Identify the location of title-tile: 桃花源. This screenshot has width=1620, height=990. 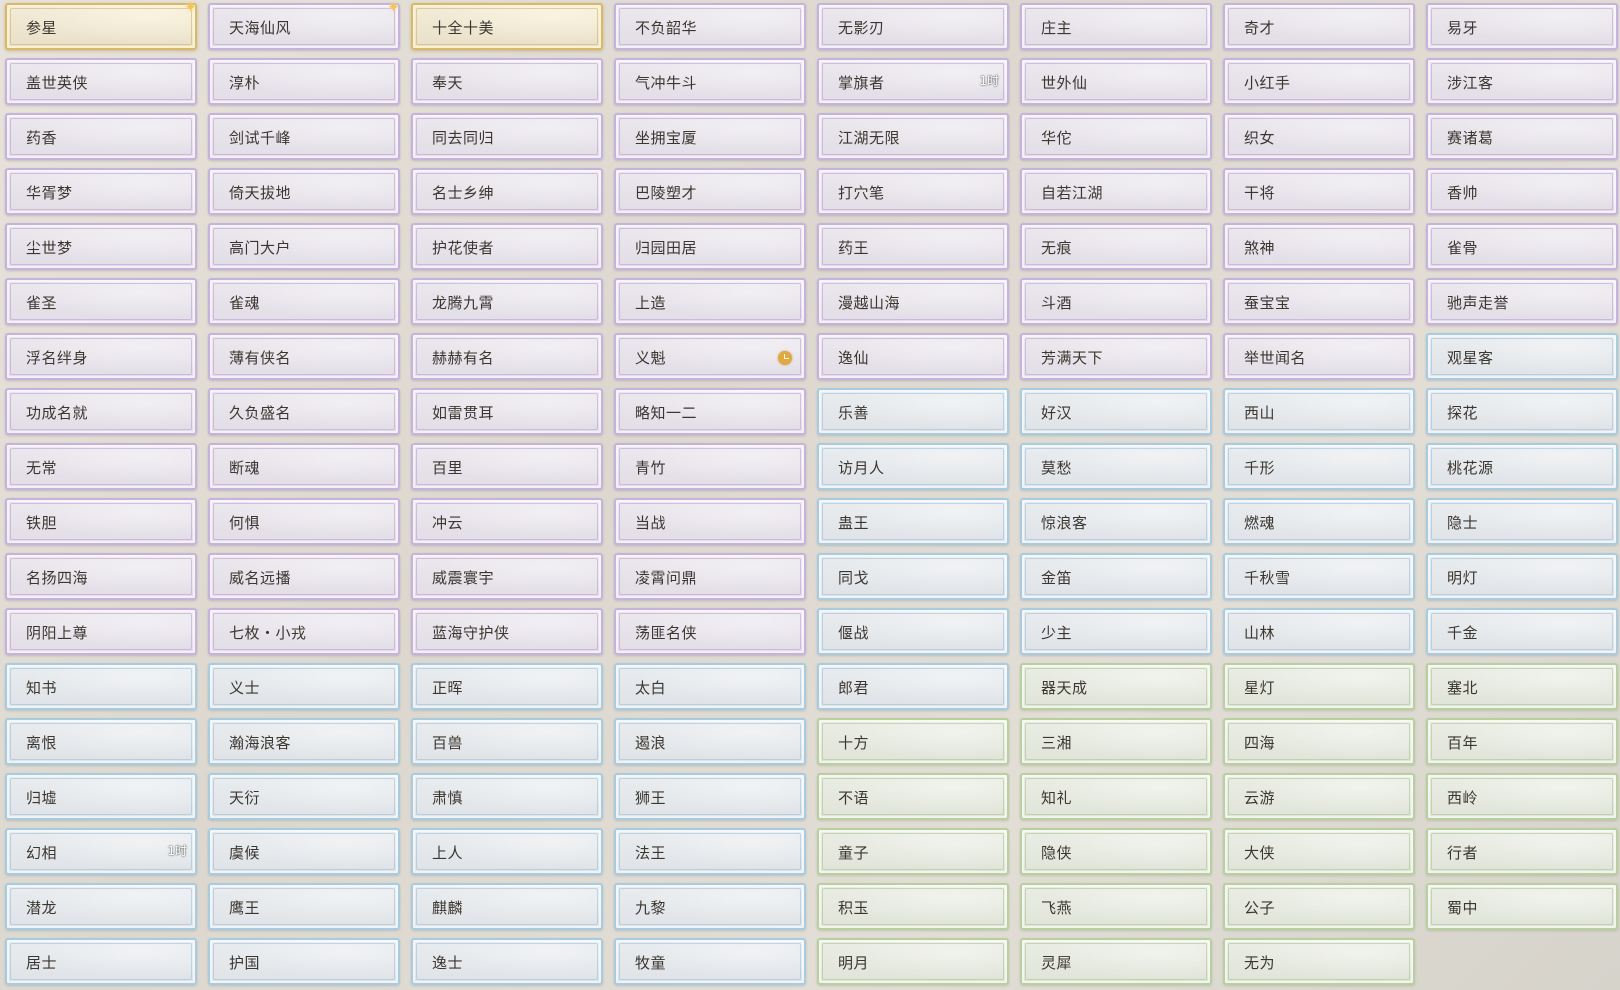
(1522, 466).